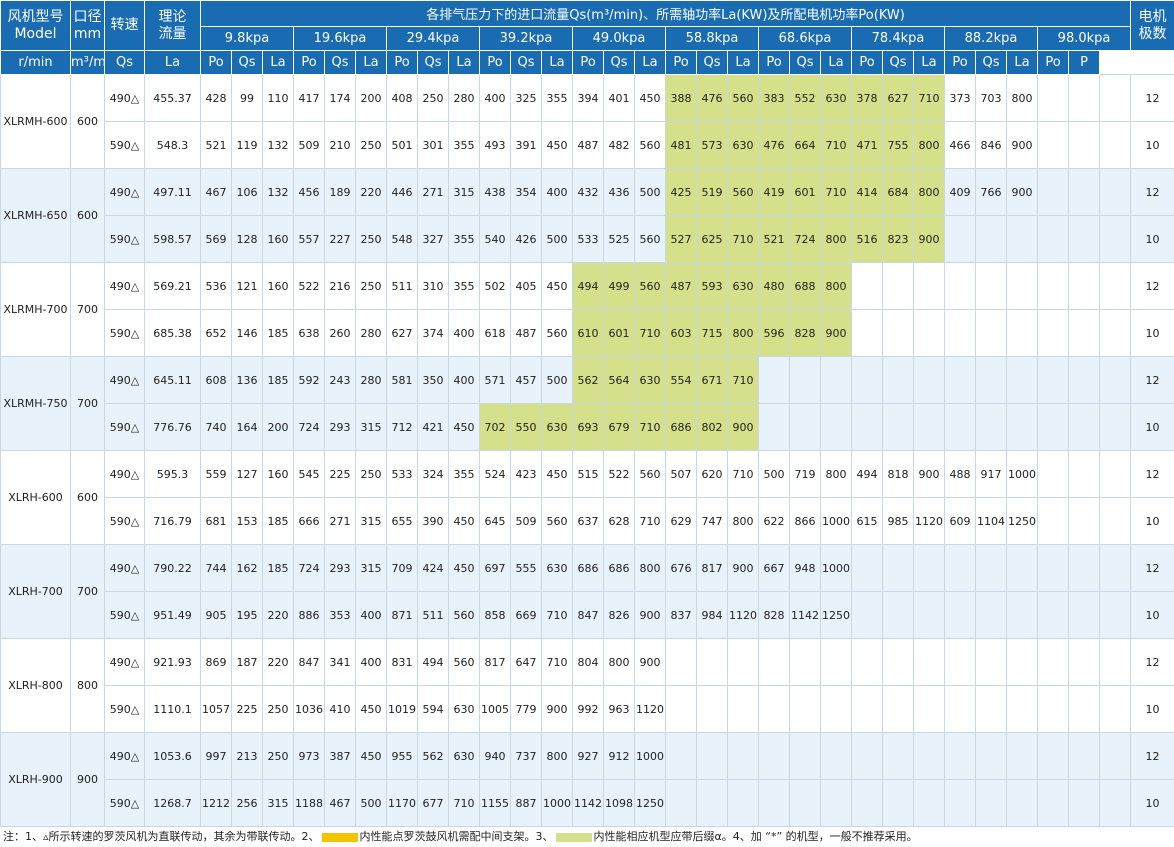 This screenshot has height=847, width=1174. I want to click on data-cell: 917, so click(991, 474).